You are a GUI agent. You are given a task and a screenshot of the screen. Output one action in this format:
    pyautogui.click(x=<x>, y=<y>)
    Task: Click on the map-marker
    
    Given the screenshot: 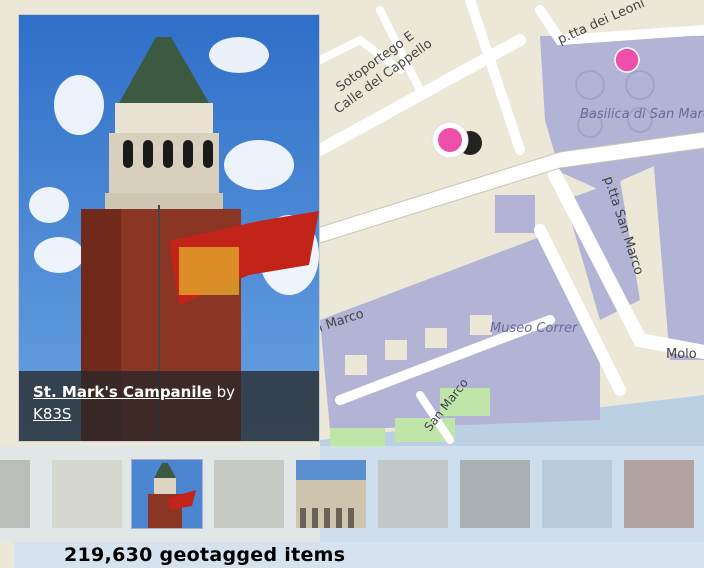 What is the action you would take?
    pyautogui.click(x=627, y=60)
    